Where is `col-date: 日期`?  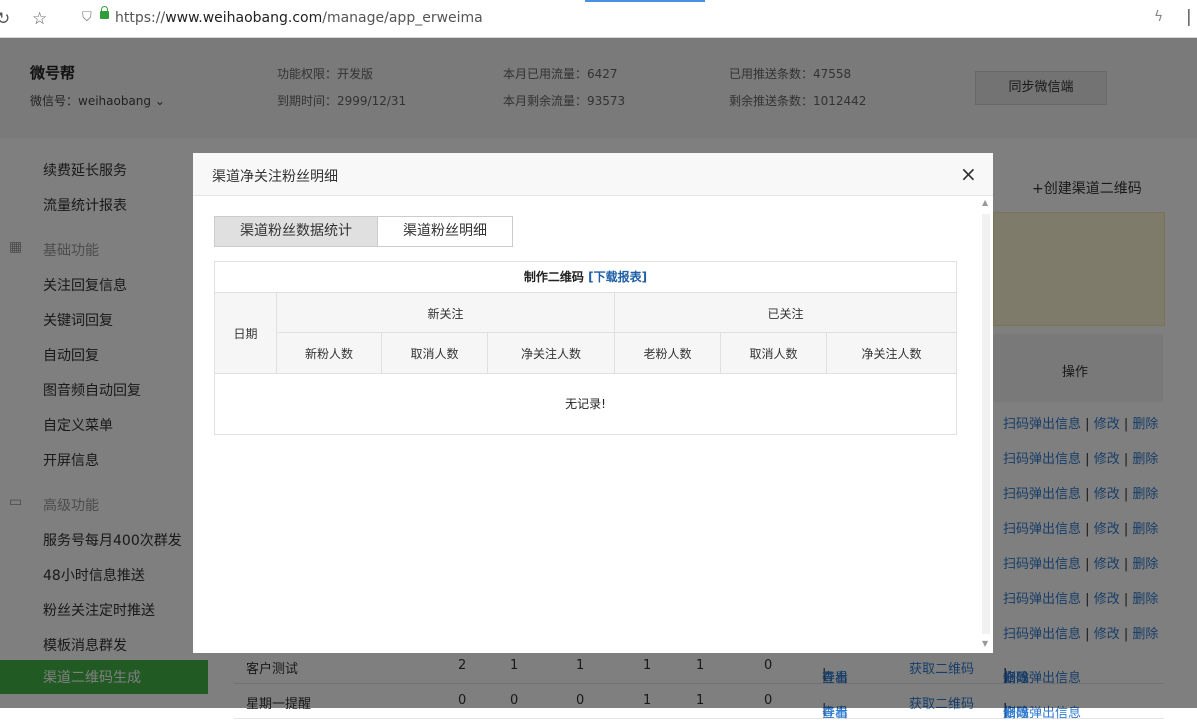
col-date: 日期 is located at coordinates (245, 334).